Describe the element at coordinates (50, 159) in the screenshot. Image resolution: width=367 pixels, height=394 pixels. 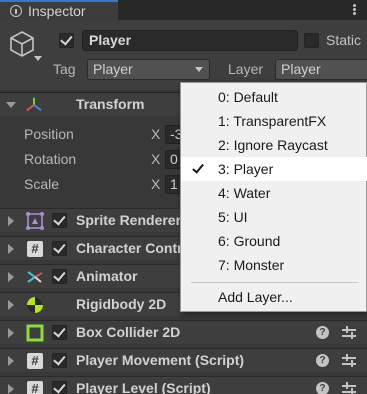
I see `rotation-label: Rotation` at that location.